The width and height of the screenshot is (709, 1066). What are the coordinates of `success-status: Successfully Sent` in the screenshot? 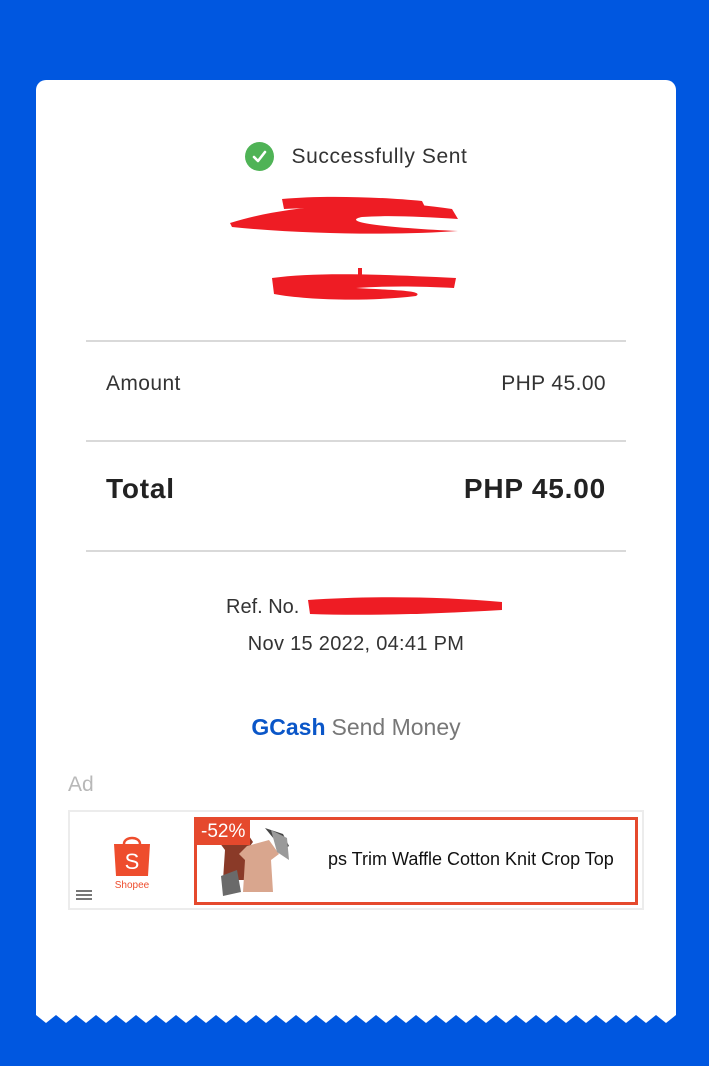 It's located at (356, 156).